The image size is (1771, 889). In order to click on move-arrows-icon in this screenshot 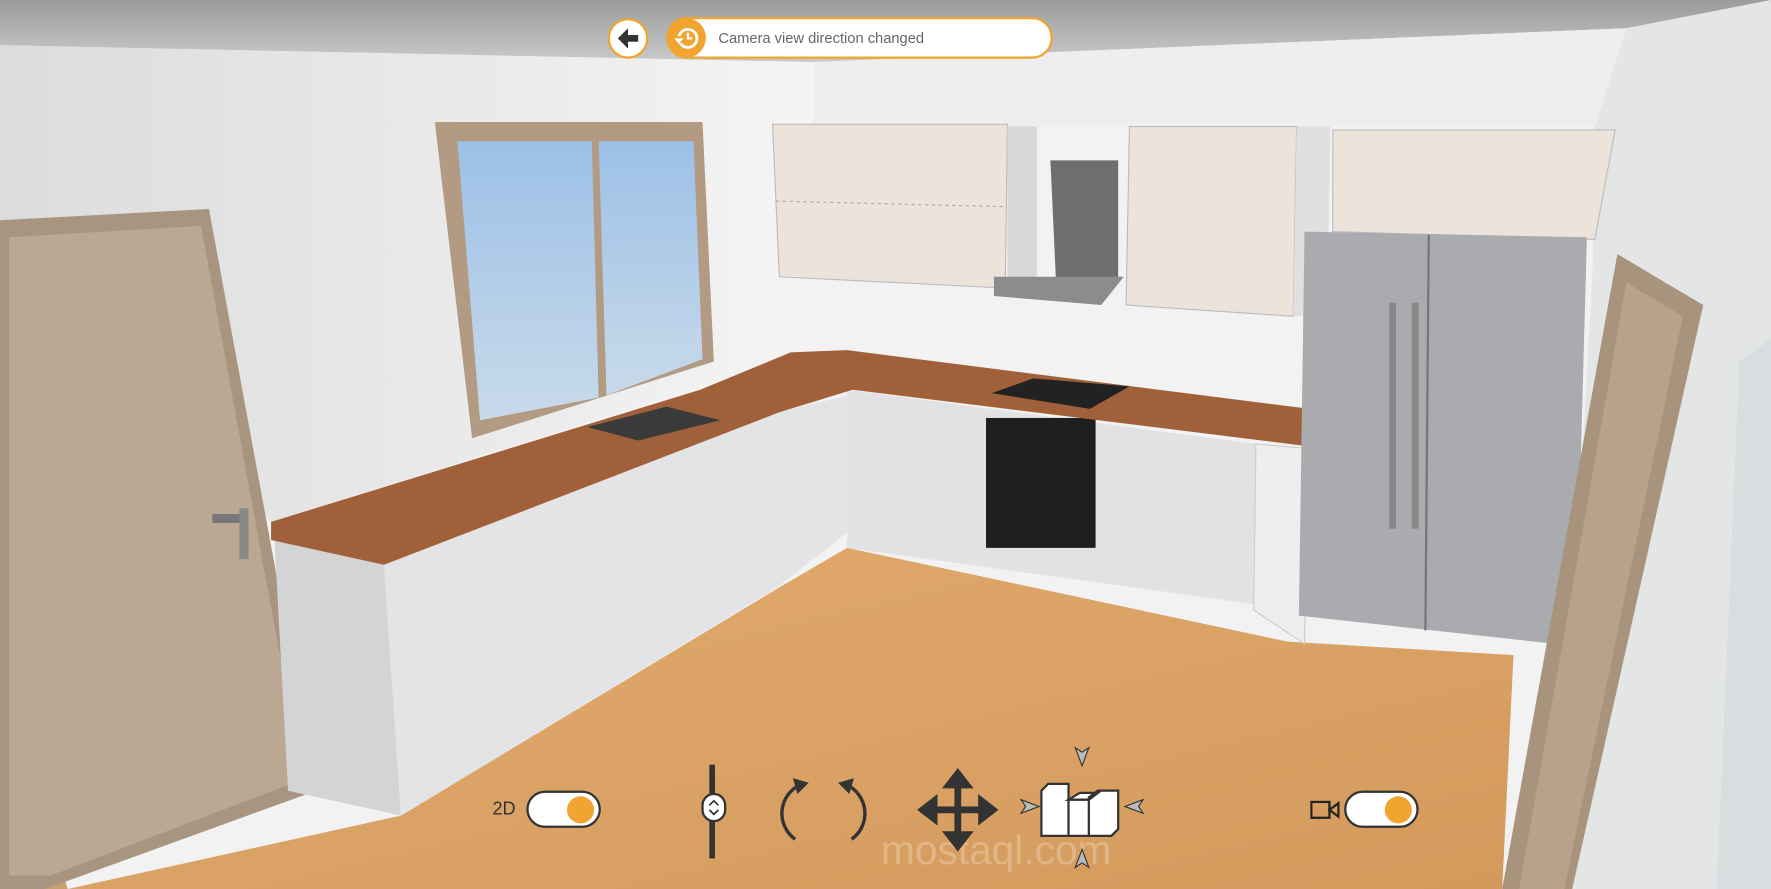, I will do `click(958, 810)`.